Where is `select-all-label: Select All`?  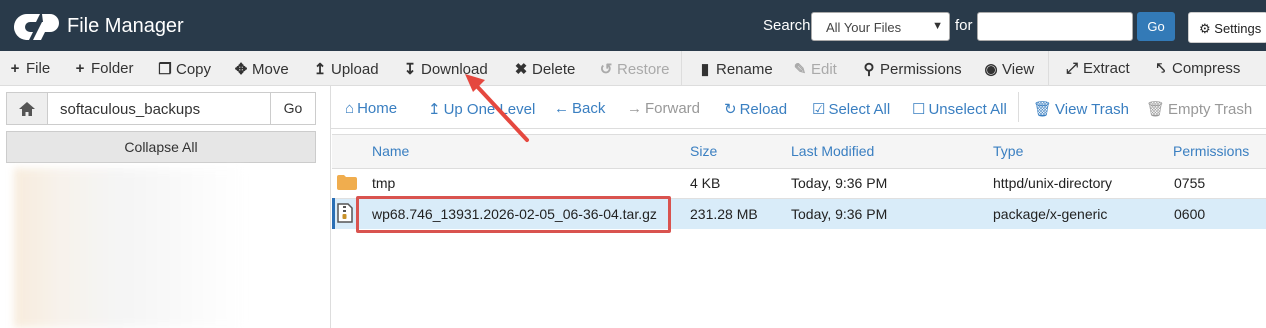
select-all-label: Select All is located at coordinates (859, 109).